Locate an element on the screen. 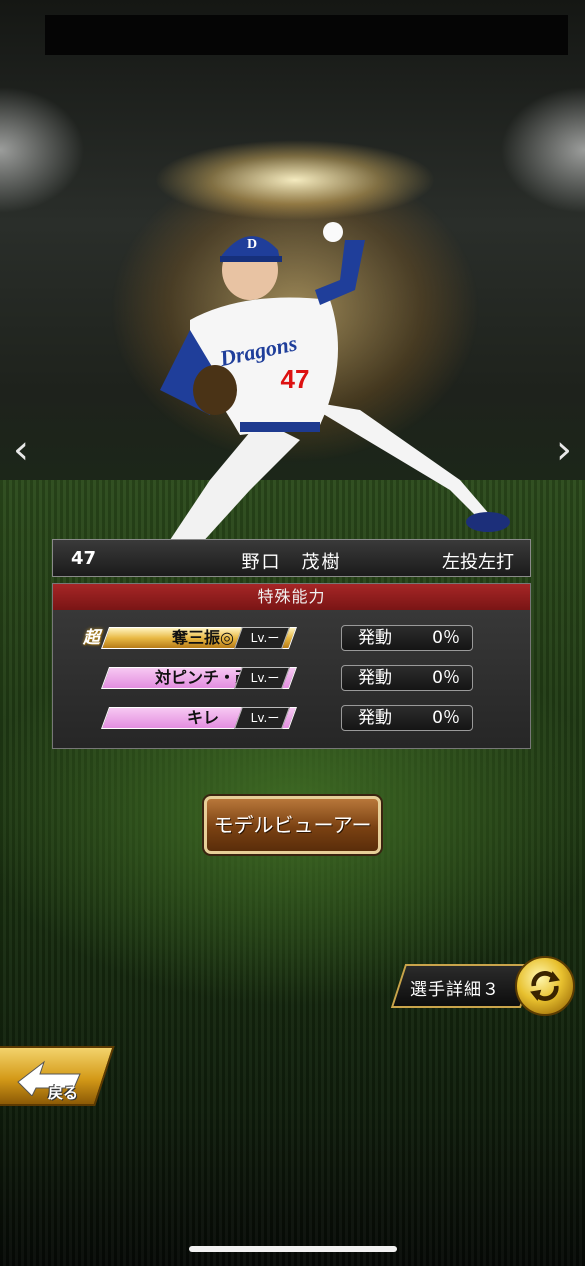 The width and height of the screenshot is (585, 1266). back-label: 戻る is located at coordinates (63, 1092).